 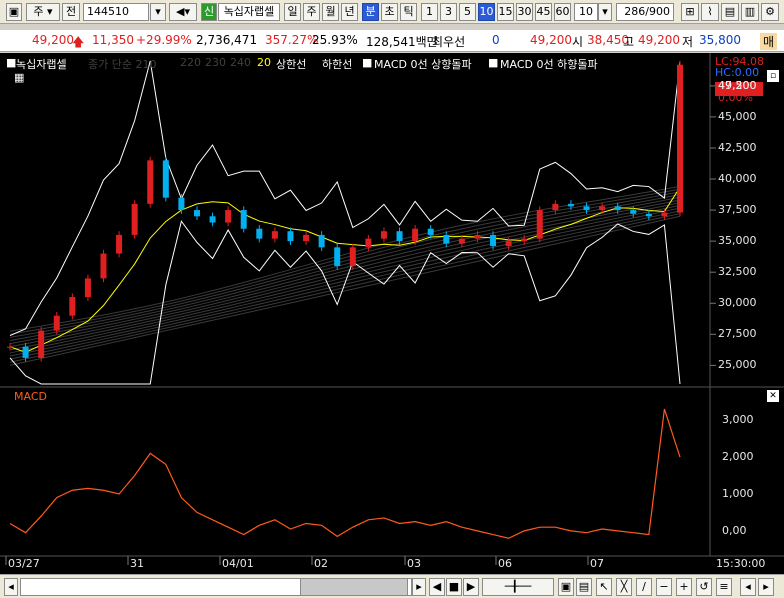 What do you see at coordinates (562, 12) in the screenshot?
I see `num-60: 60` at bounding box center [562, 12].